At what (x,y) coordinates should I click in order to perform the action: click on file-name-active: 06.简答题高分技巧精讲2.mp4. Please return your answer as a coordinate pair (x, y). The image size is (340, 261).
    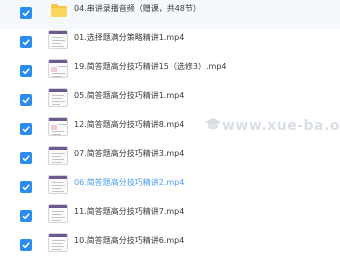
    Looking at the image, I should click on (129, 182).